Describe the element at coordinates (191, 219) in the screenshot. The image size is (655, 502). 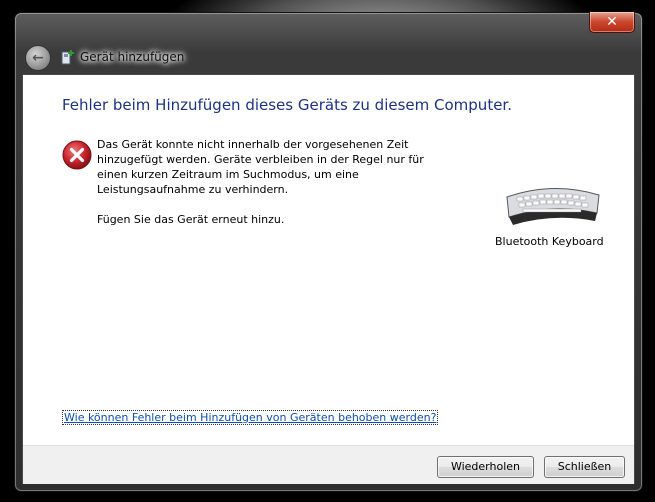
I see `retry-hint: Fügen Sie das Gerät erneut hinzu.` at that location.